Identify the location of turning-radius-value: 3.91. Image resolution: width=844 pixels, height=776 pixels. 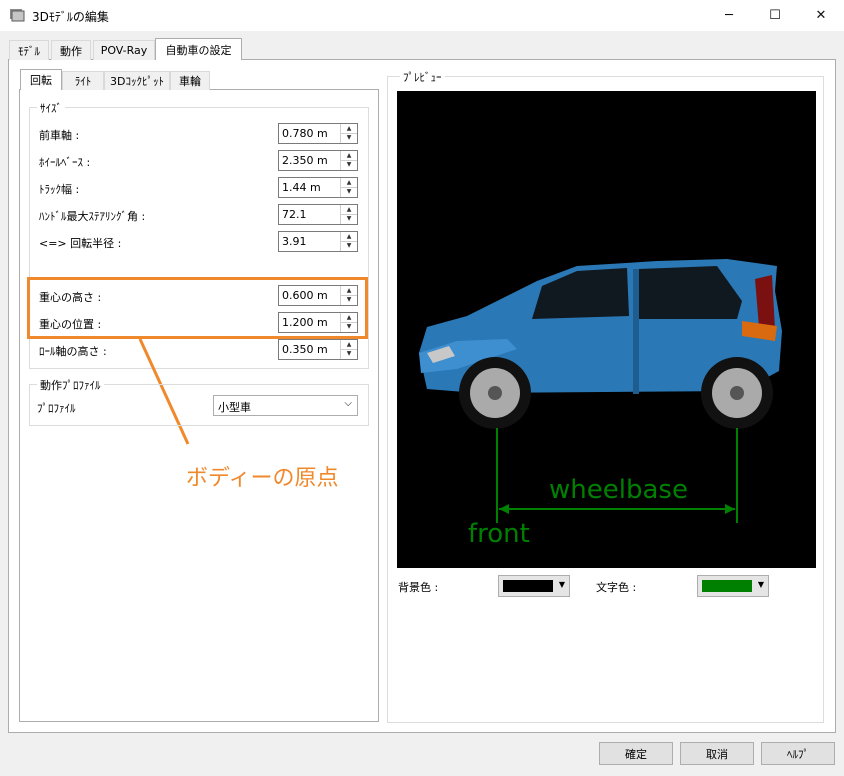
(294, 241).